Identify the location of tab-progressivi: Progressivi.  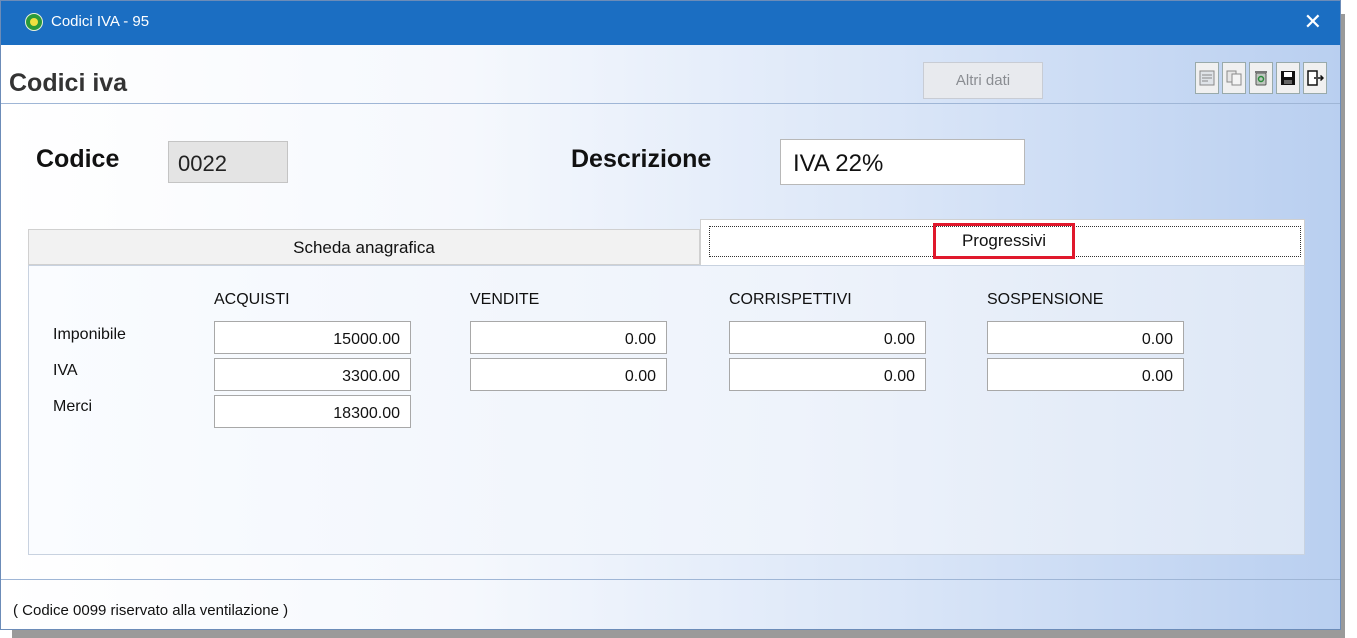
(1002, 242).